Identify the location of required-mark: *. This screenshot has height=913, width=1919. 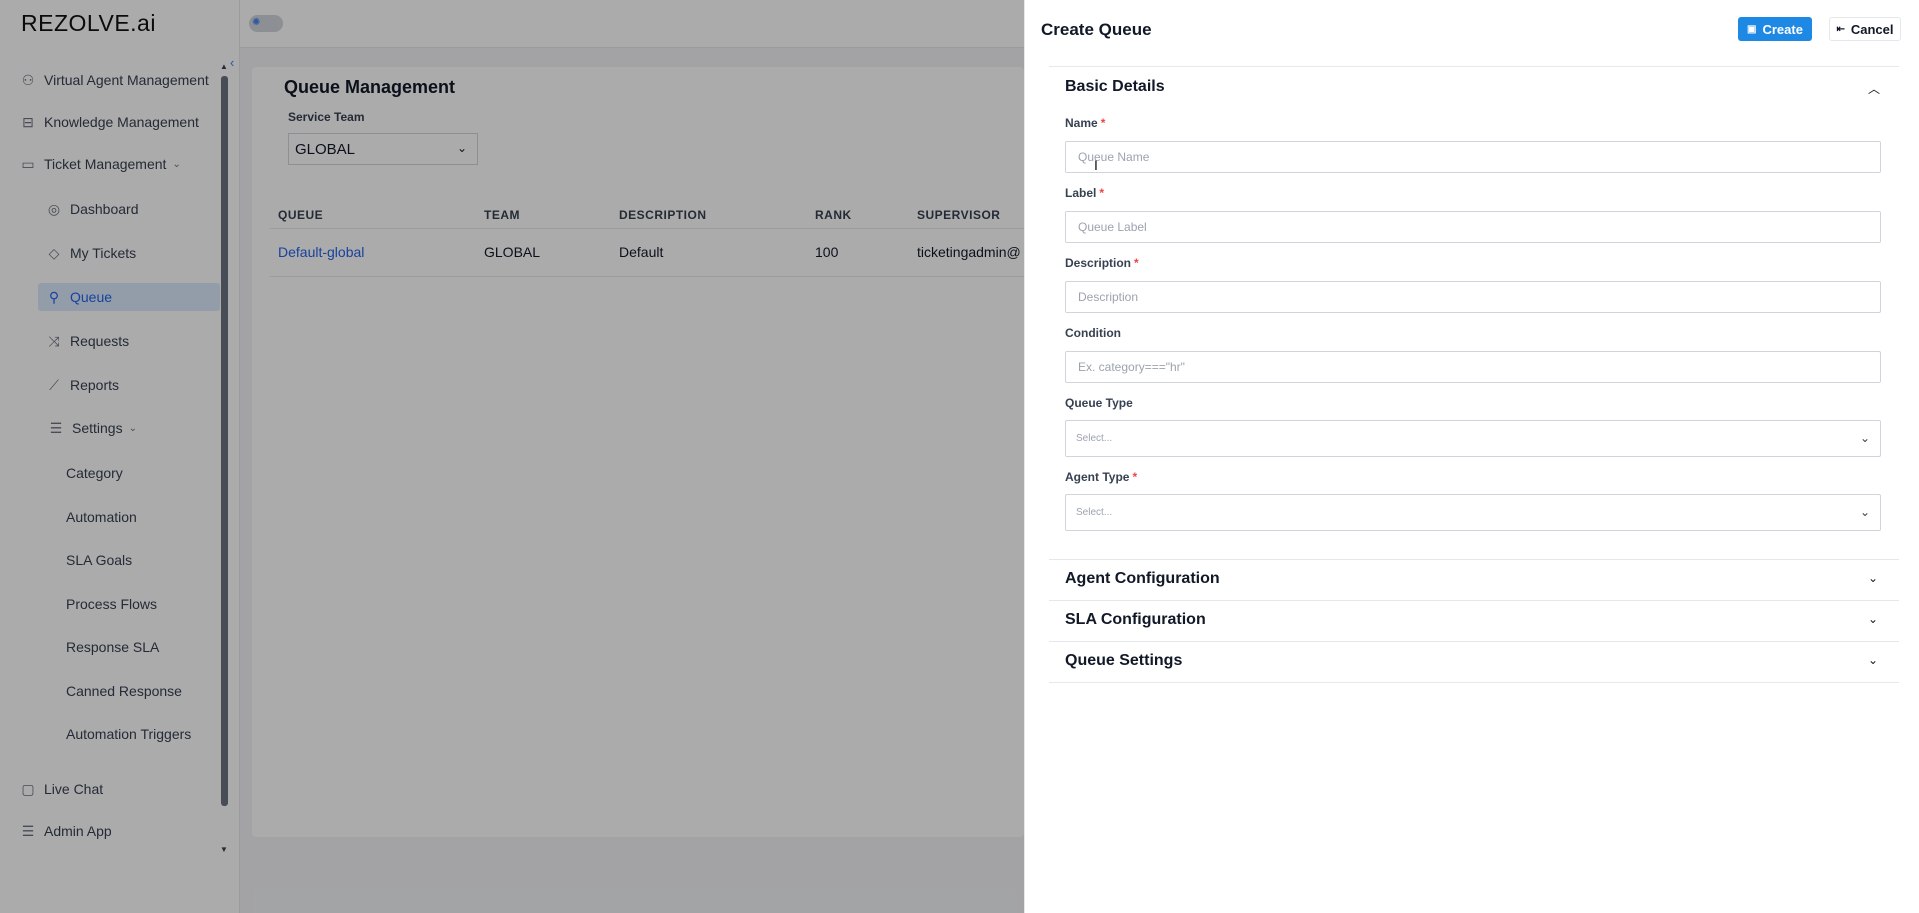
(1136, 263).